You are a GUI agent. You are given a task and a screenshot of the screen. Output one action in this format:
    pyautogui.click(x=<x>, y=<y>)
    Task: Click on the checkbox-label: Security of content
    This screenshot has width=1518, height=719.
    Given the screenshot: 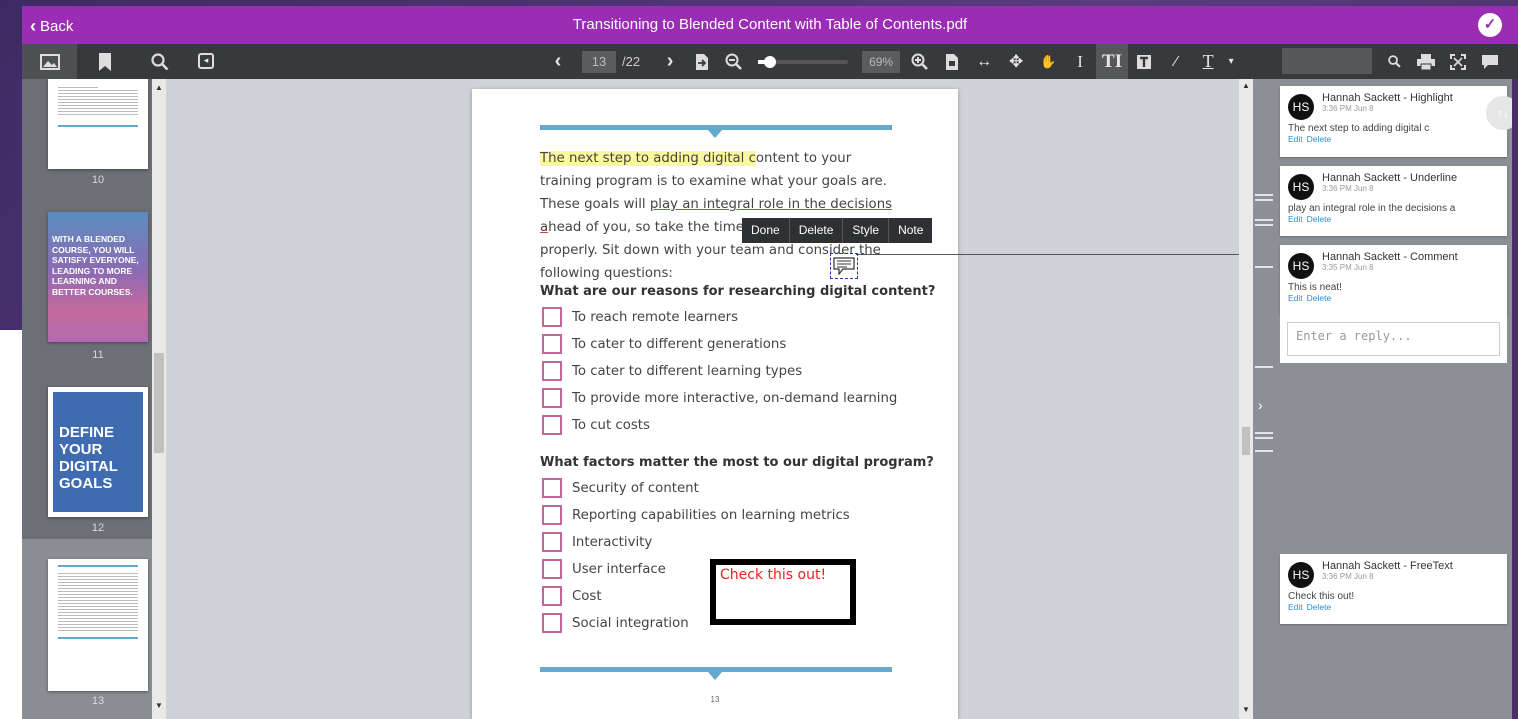 What is the action you would take?
    pyautogui.click(x=635, y=488)
    